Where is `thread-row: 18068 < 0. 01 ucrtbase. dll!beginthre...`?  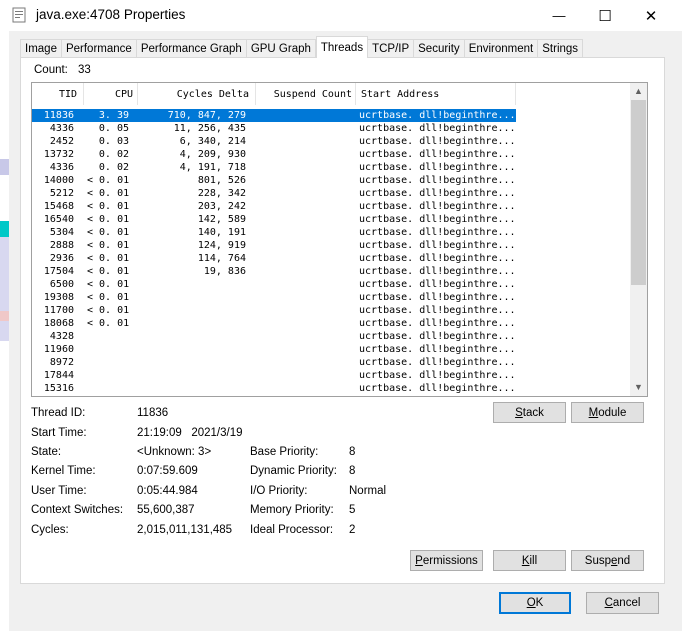 thread-row: 18068 < 0. 01 ucrtbase. dll!beginthre... is located at coordinates (330, 323).